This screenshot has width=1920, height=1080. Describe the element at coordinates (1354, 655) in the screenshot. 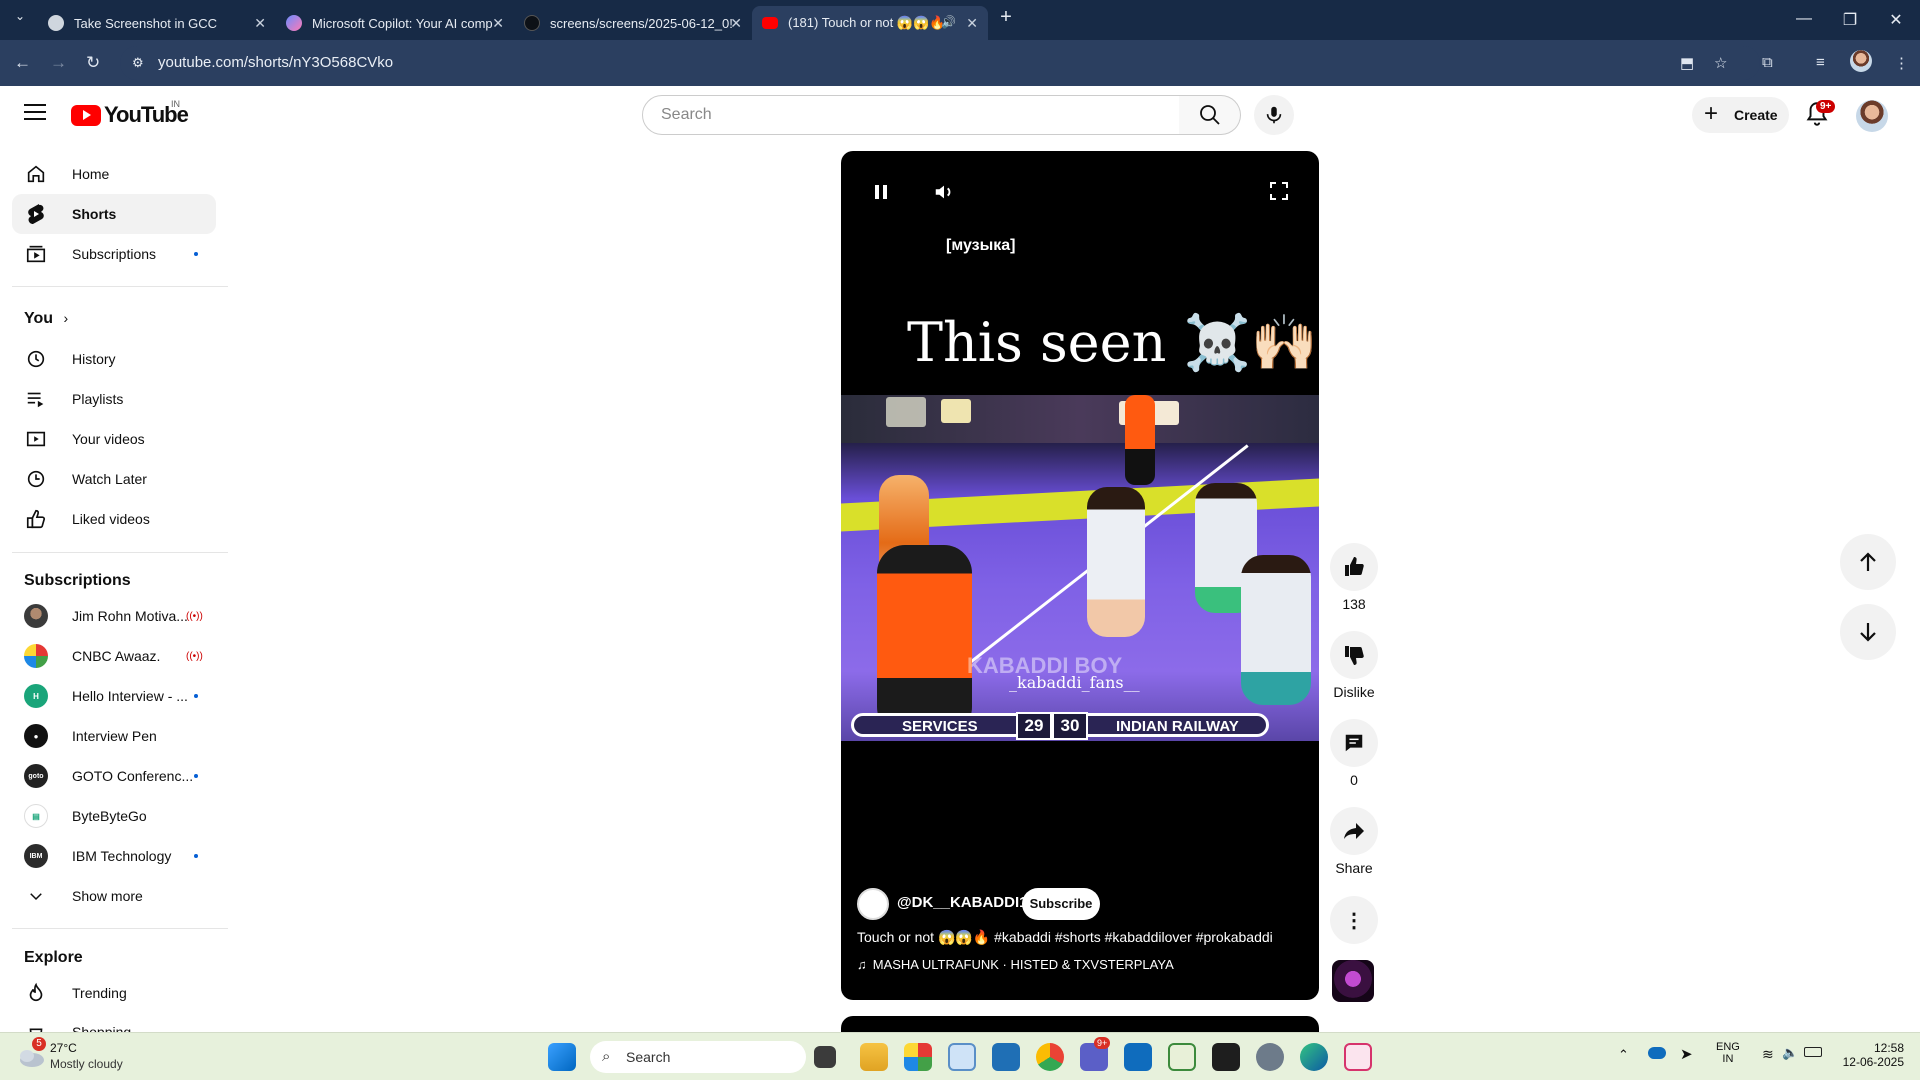

I see `dislike-button` at that location.